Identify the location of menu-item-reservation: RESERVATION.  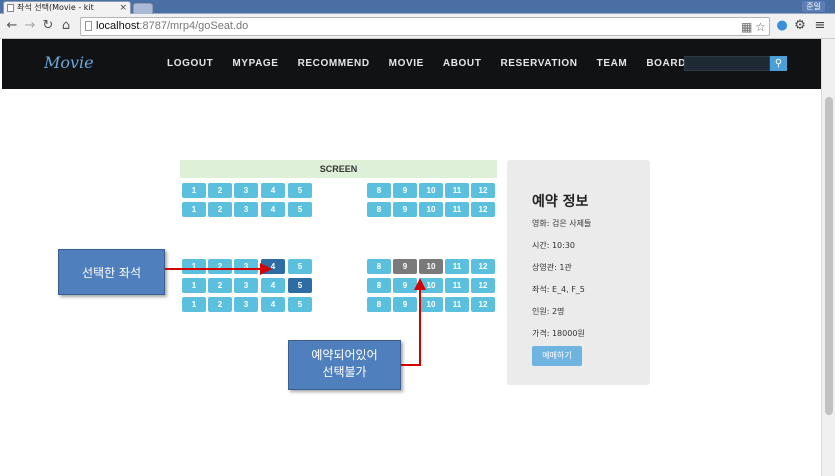
(538, 63).